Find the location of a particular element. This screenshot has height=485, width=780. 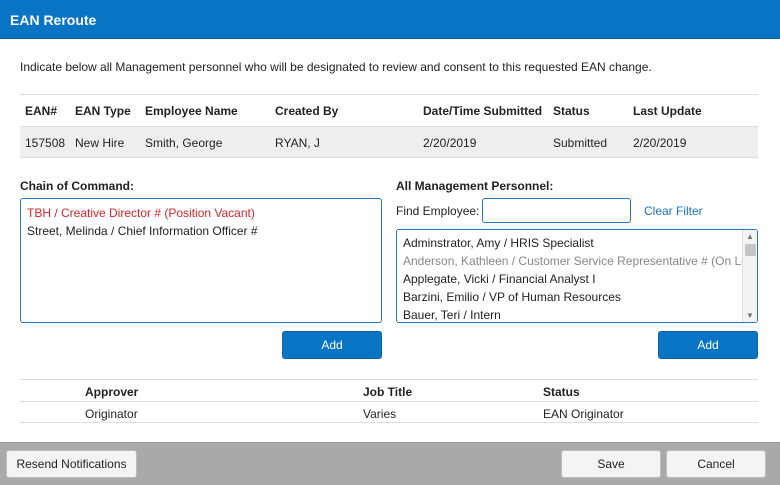

column-header-approver: Approver is located at coordinates (112, 392).